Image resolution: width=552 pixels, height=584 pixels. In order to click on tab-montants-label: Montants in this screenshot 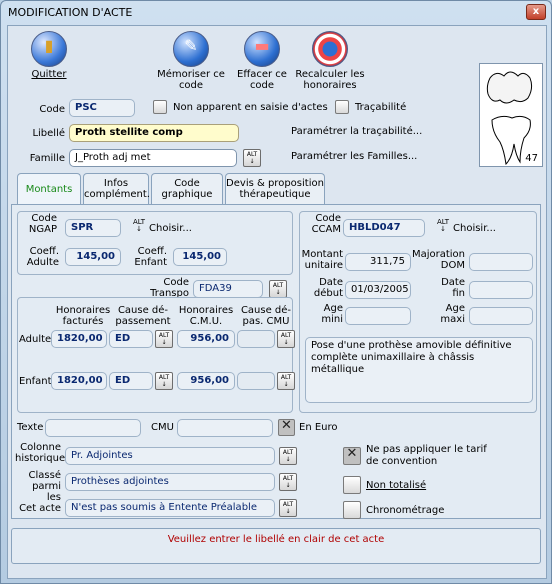, I will do `click(49, 189)`.